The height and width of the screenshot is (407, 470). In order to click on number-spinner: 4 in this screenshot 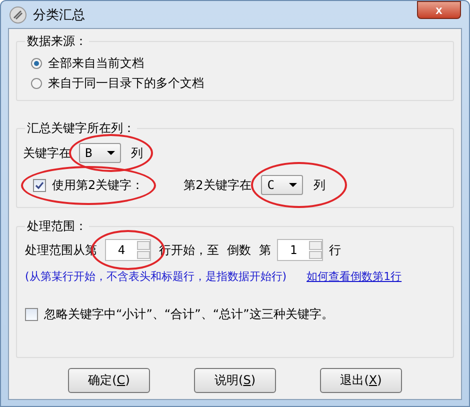, I will do `click(128, 250)`.